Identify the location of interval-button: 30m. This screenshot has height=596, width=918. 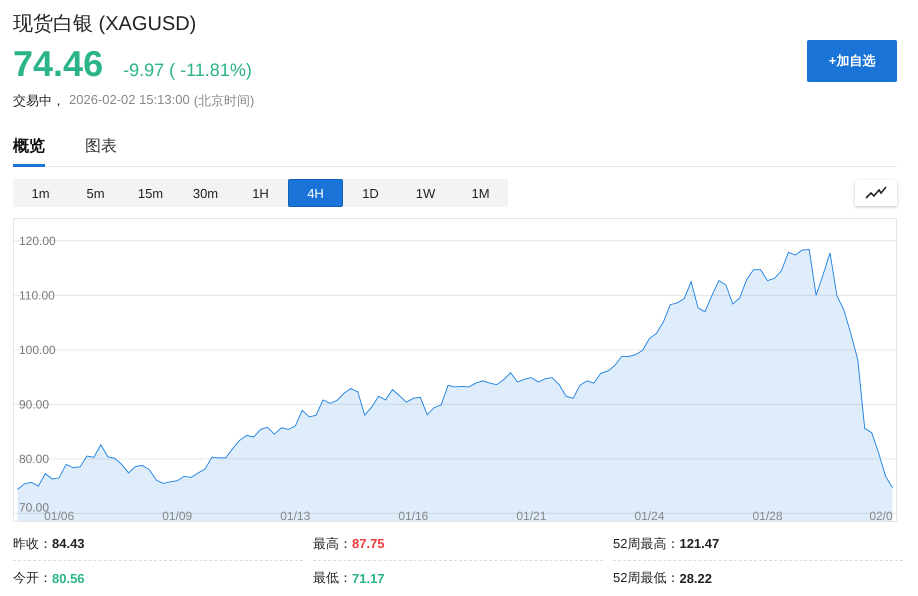
(205, 193).